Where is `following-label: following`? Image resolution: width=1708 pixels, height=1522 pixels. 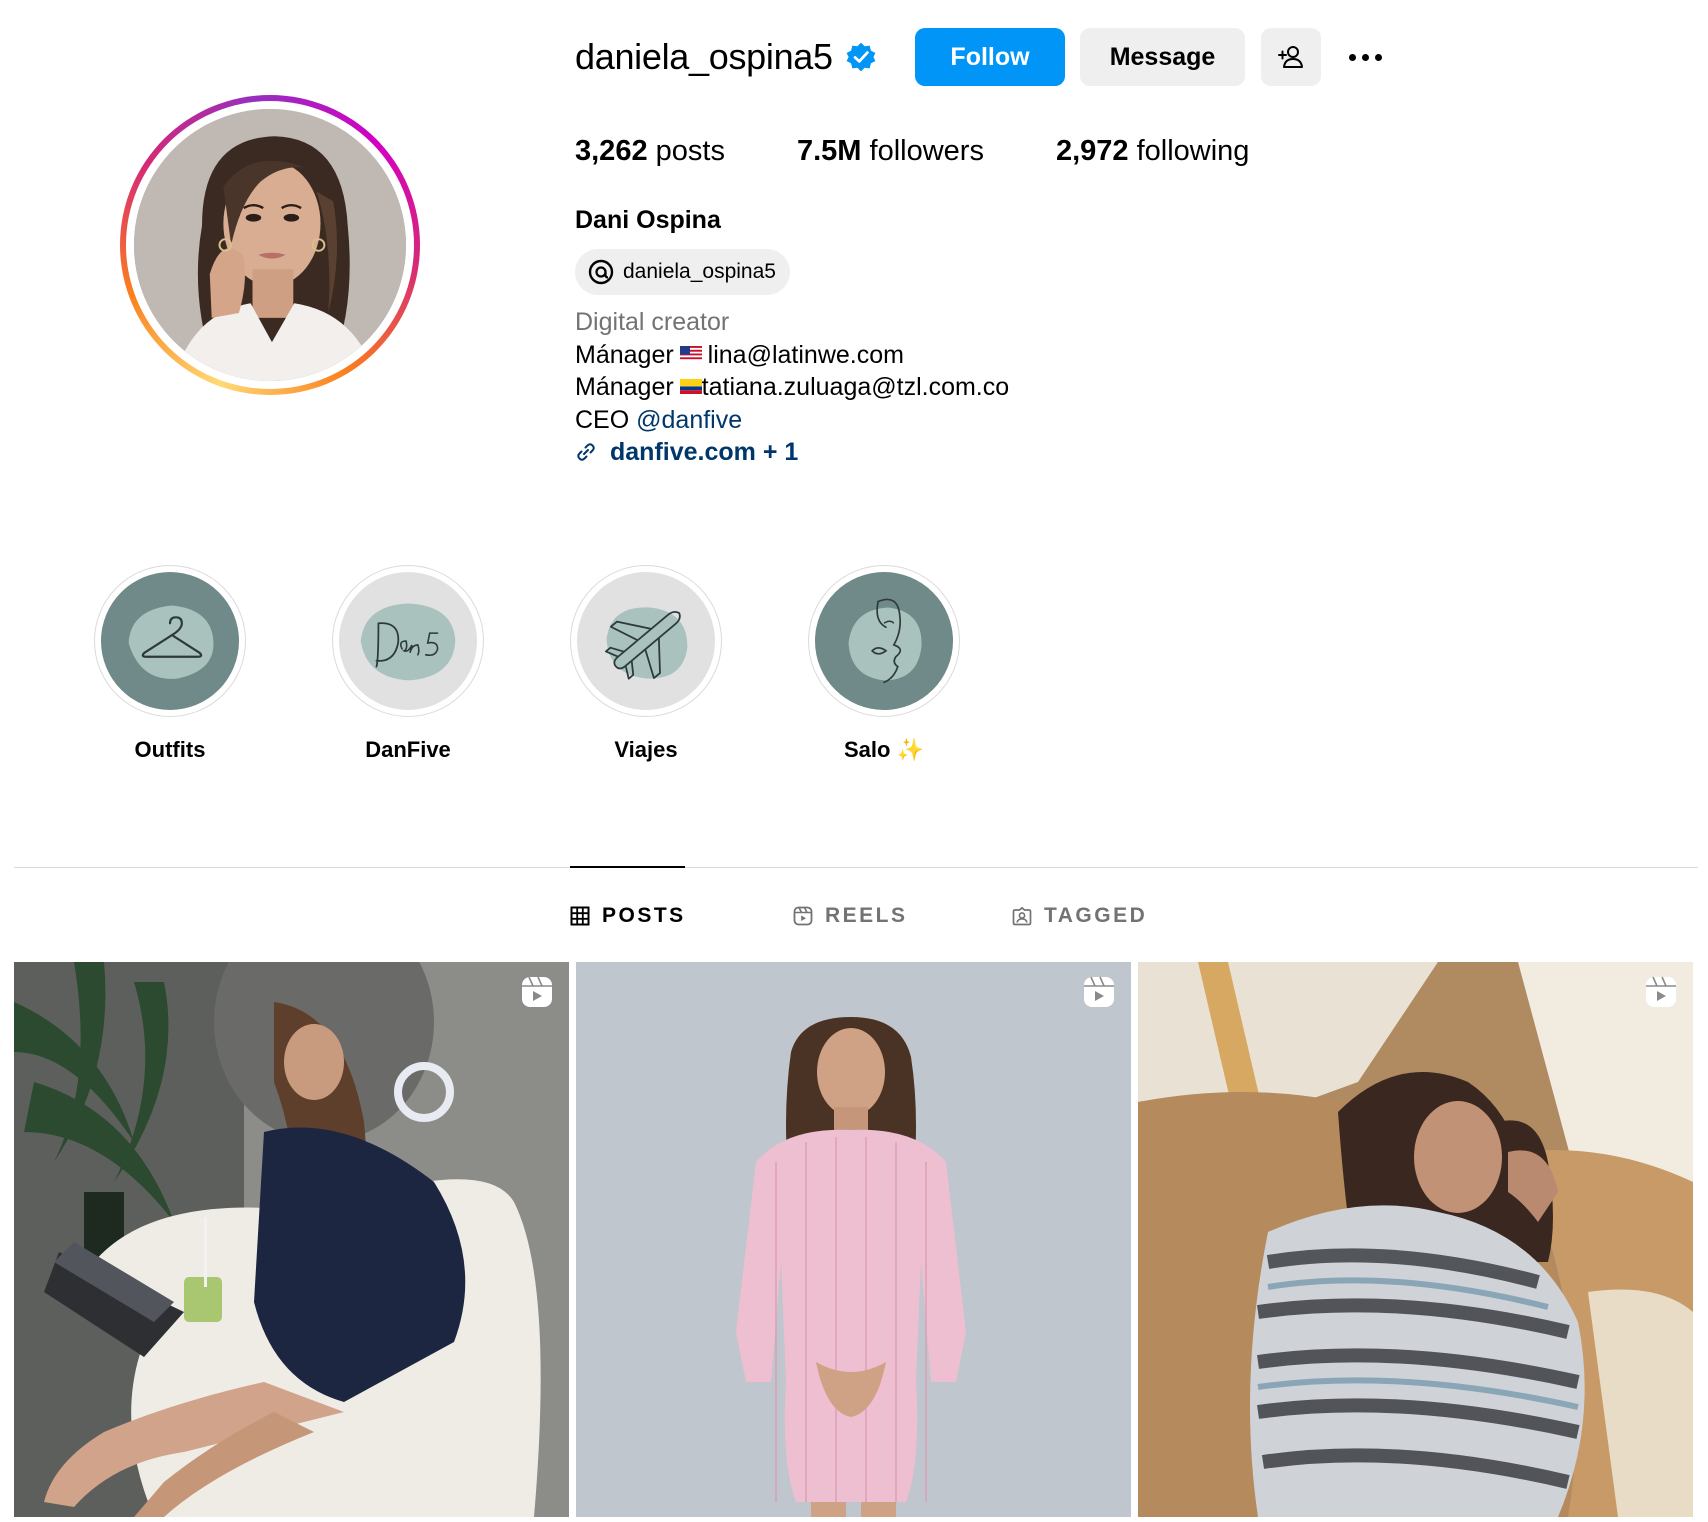
following-label: following is located at coordinates (1193, 151).